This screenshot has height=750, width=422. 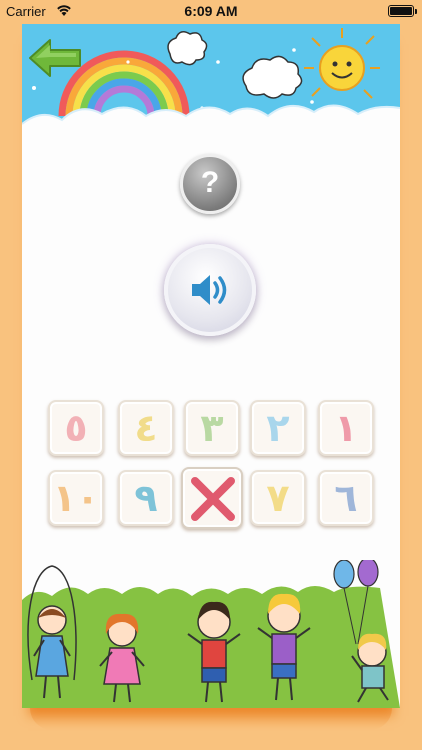 I want to click on question-mark-icon: ?, so click(x=210, y=182).